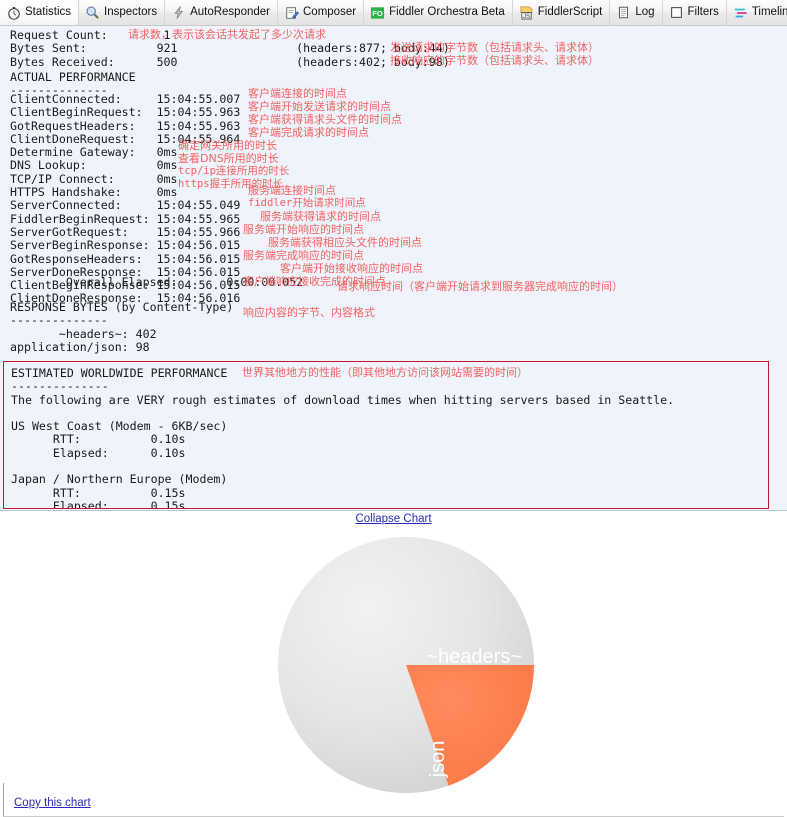  I want to click on annotation-text: 服务端开始响应的时间点, so click(303, 229).